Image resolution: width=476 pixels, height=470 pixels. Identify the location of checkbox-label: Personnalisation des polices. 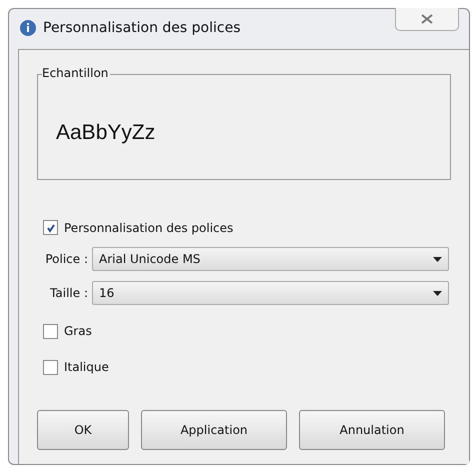
(149, 227).